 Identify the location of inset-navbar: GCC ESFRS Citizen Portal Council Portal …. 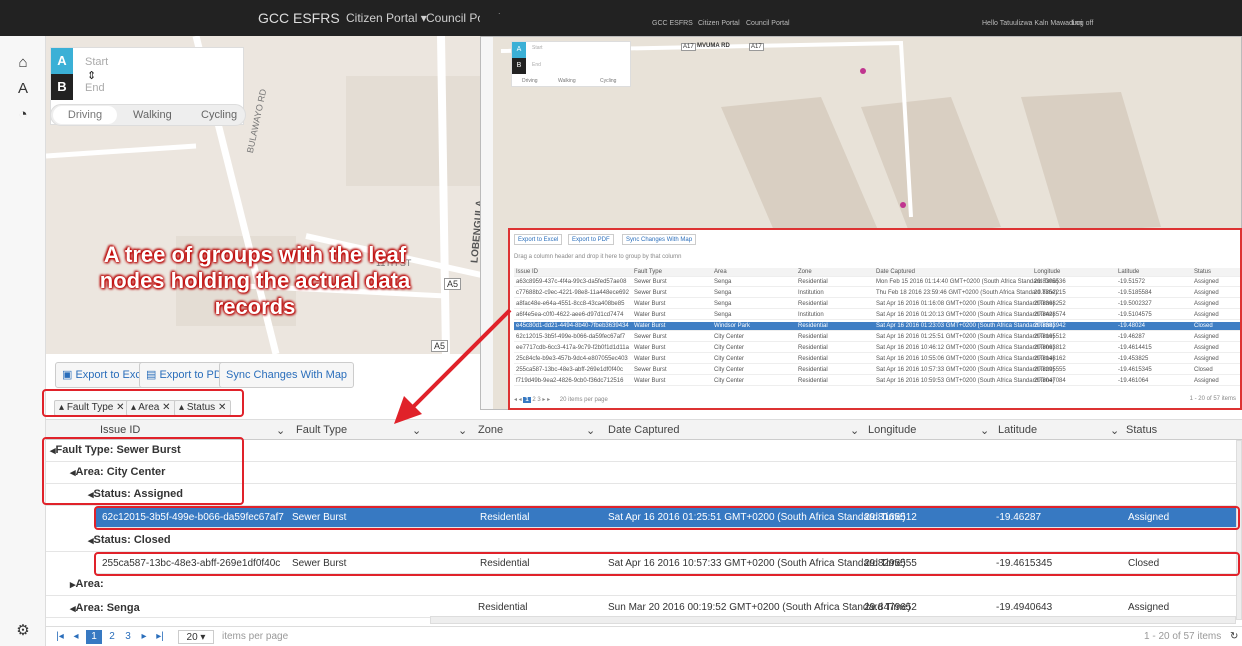
(861, 25).